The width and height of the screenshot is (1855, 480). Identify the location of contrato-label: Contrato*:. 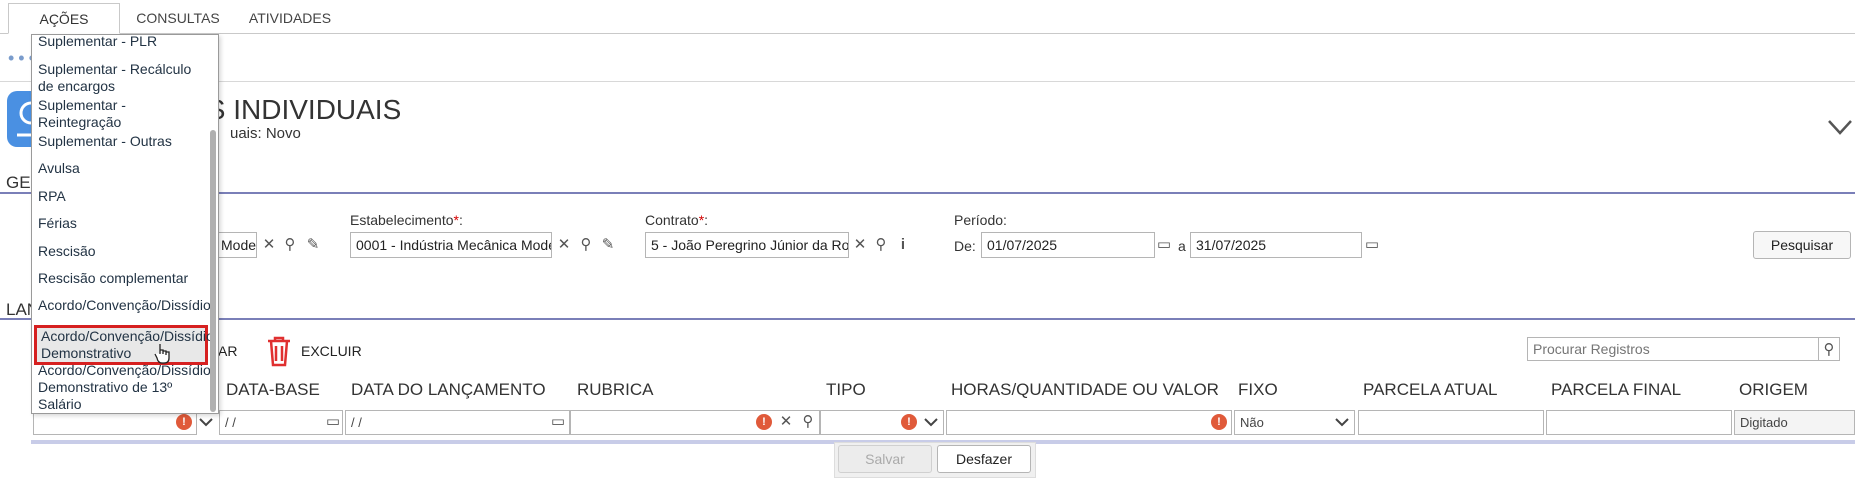
(677, 220).